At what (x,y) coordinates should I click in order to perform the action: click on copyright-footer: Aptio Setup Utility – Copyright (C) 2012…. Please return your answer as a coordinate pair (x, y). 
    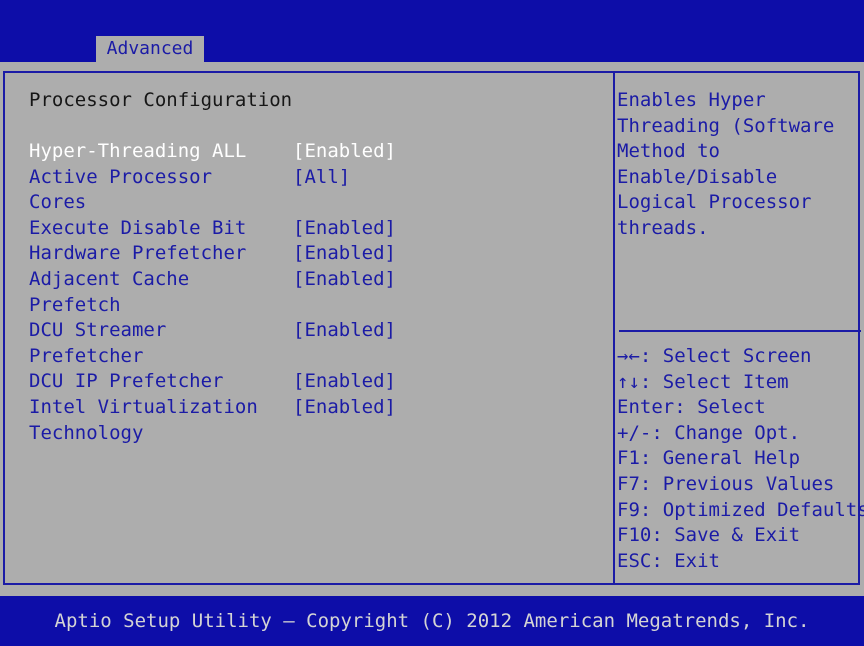
    Looking at the image, I should click on (432, 621).